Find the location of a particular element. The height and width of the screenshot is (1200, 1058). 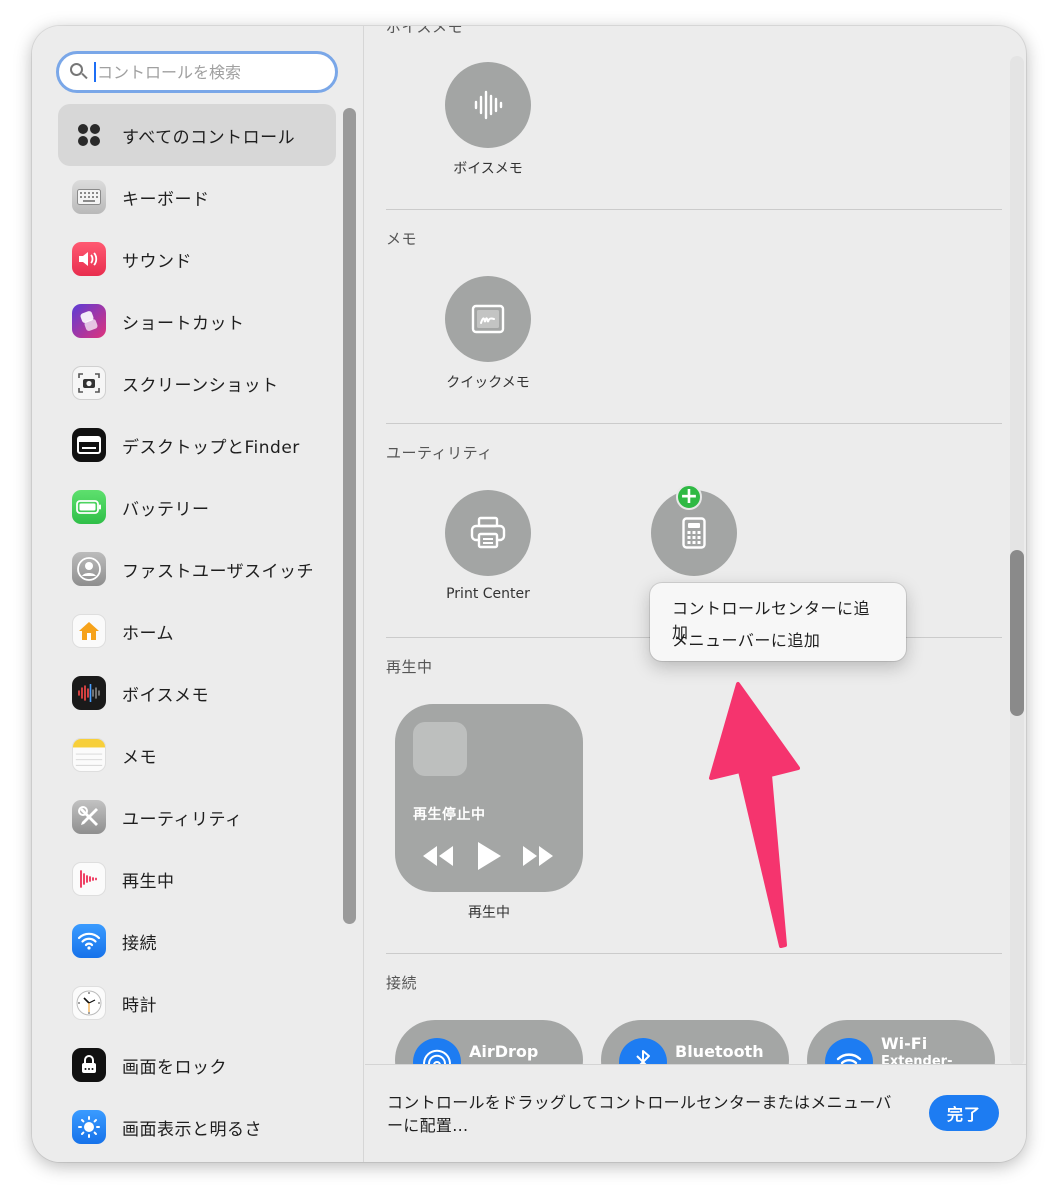

now-playing-control-label: 再生中 is located at coordinates (489, 913).